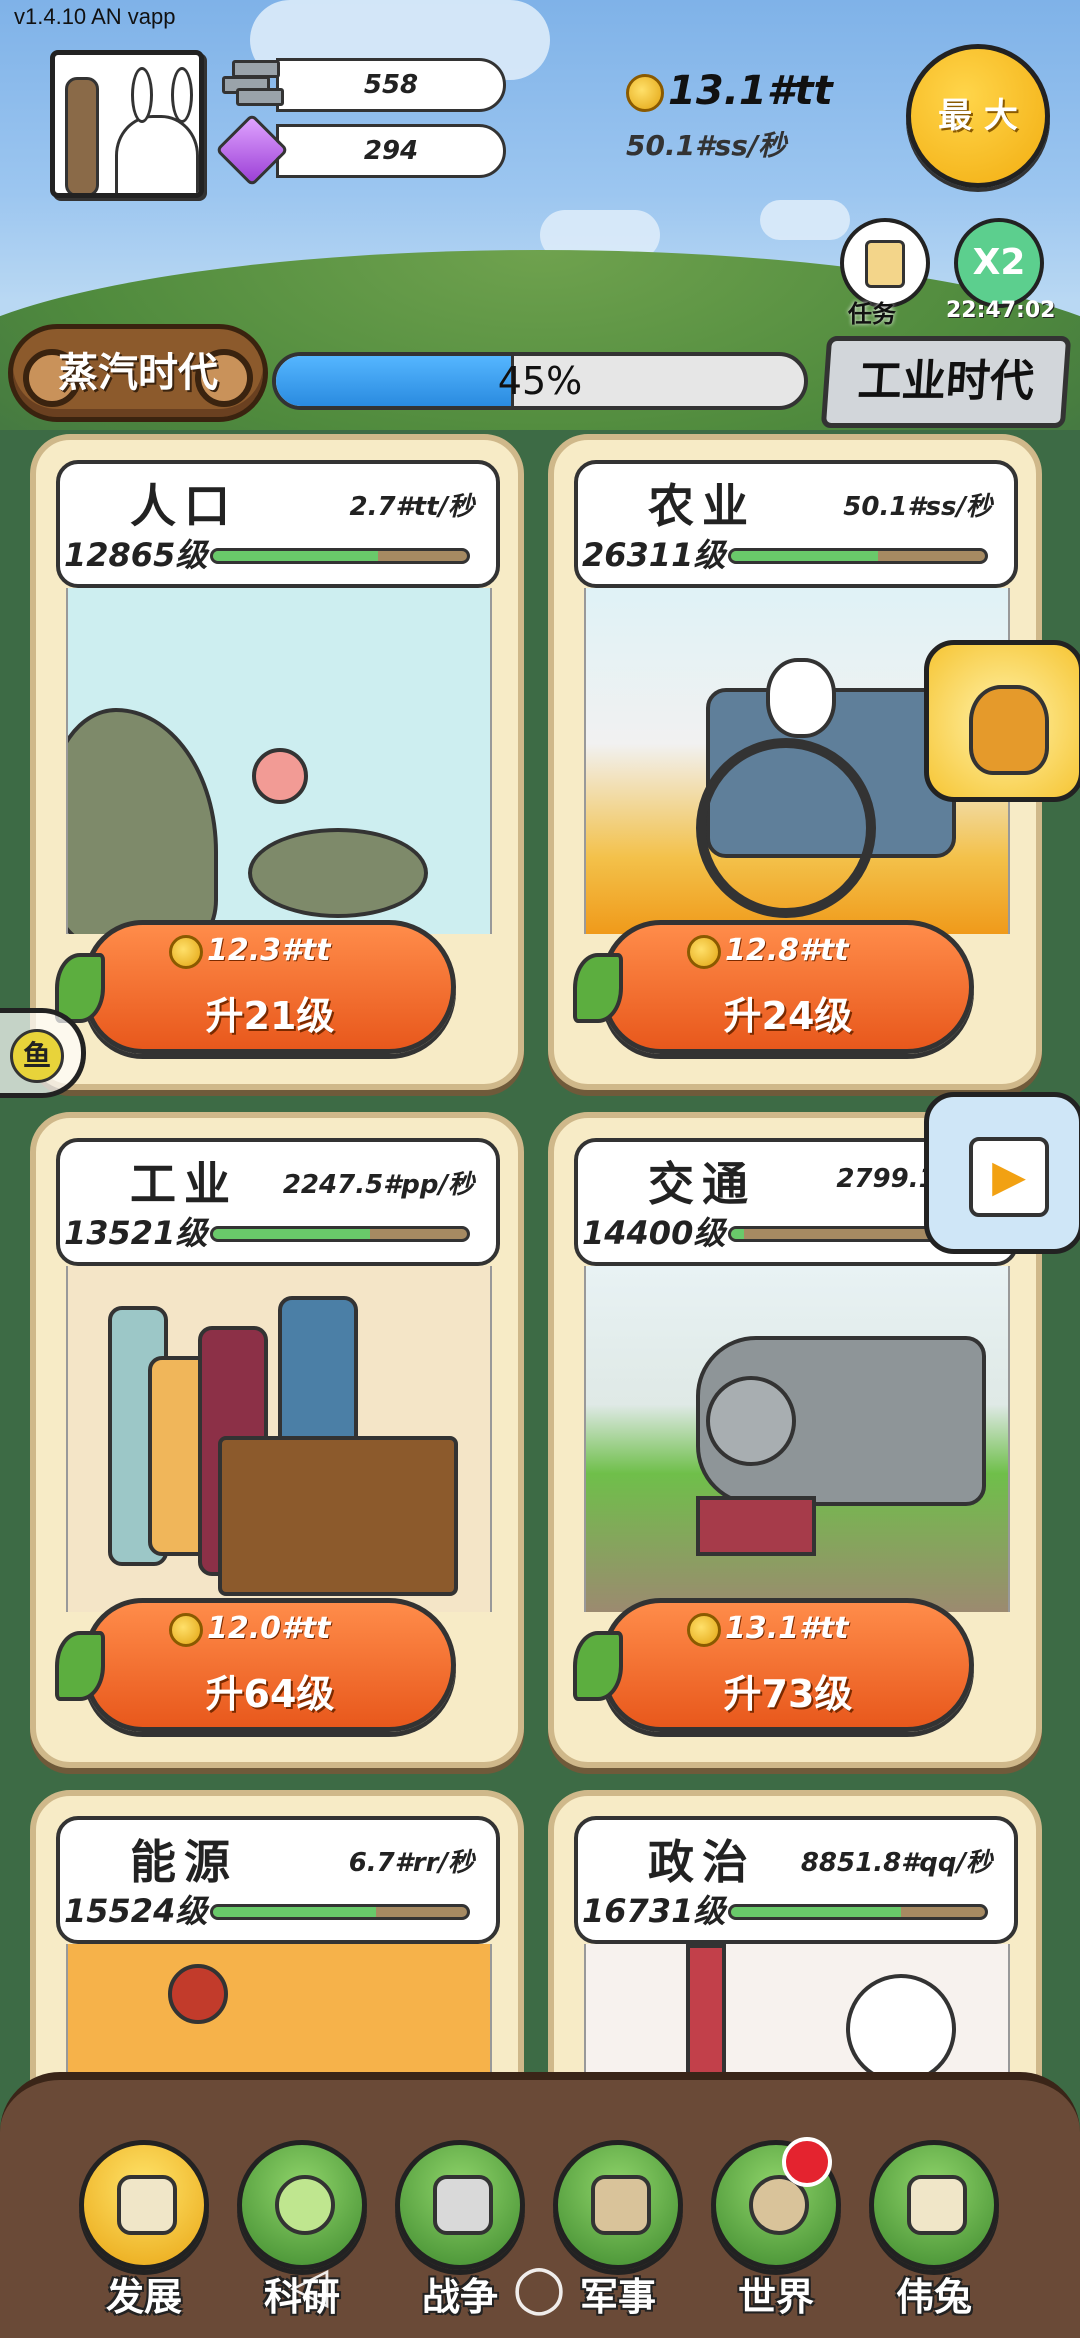 This screenshot has height=2338, width=1080. What do you see at coordinates (702, 506) in the screenshot?
I see `card-title: 农业` at bounding box center [702, 506].